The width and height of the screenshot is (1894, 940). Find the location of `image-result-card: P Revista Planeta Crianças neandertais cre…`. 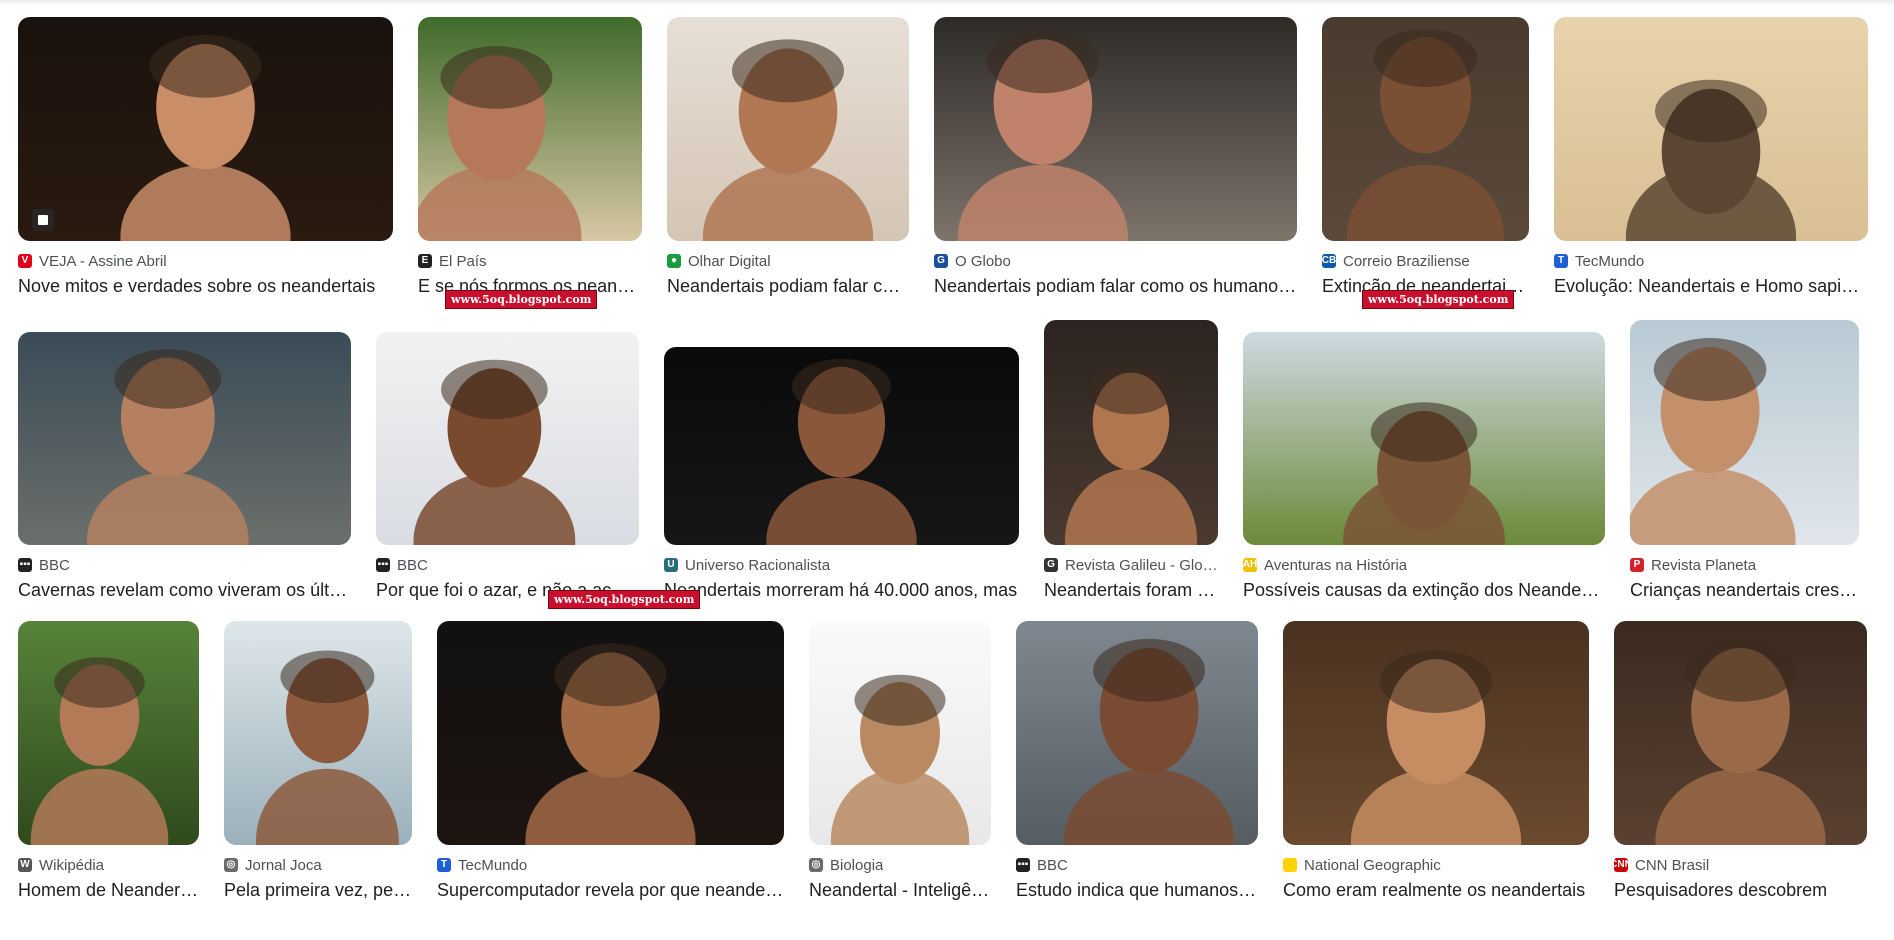

image-result-card: P Revista Planeta Crianças neandertais cre… is located at coordinates (1744, 460).